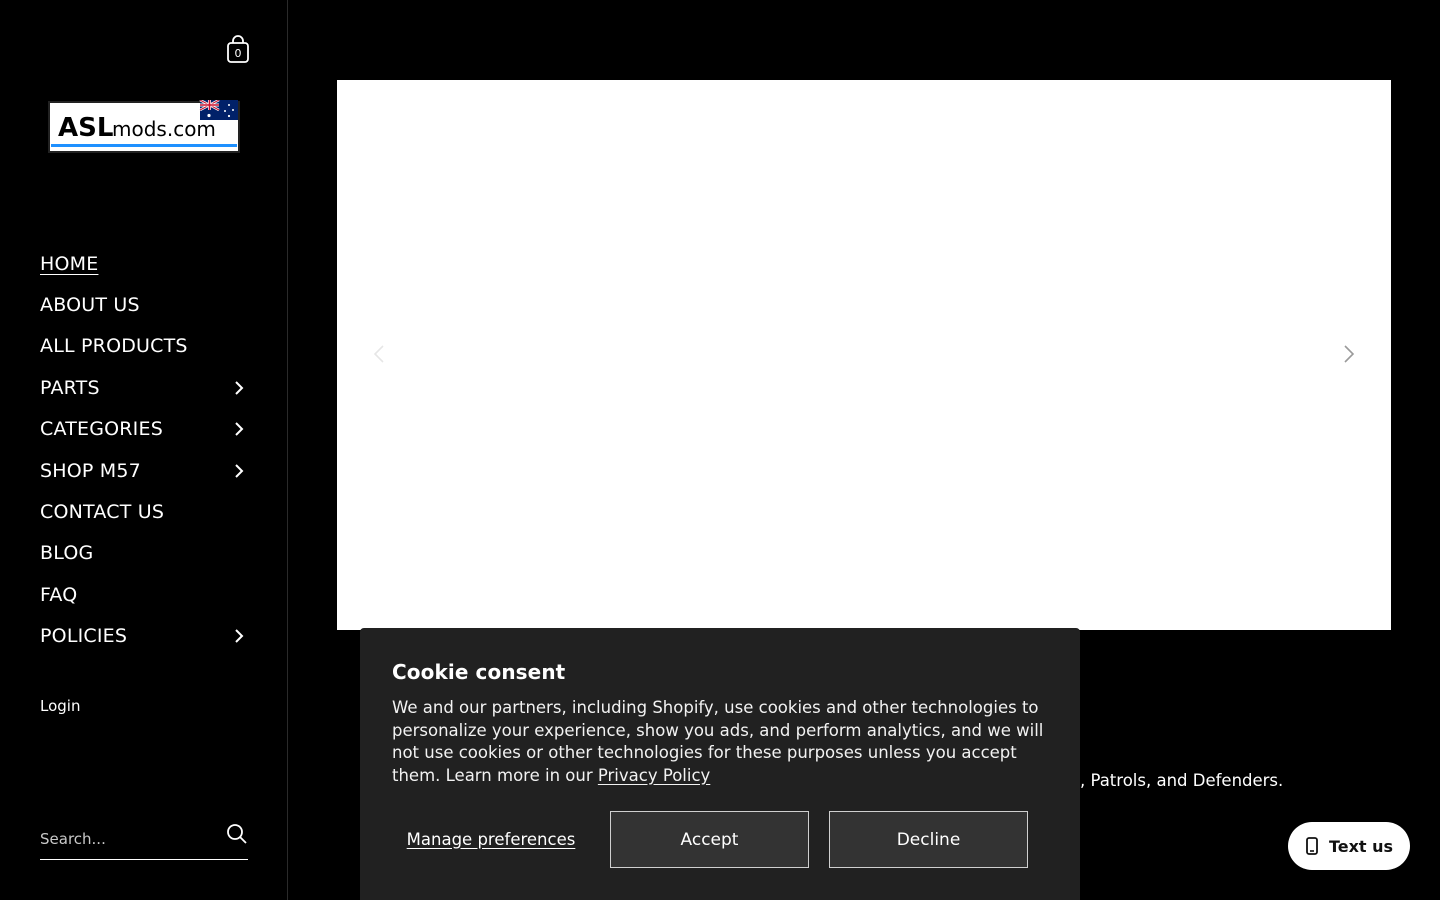 The image size is (1440, 900). I want to click on nav-item-all-products: ALL PRODUCTS, so click(145, 346).